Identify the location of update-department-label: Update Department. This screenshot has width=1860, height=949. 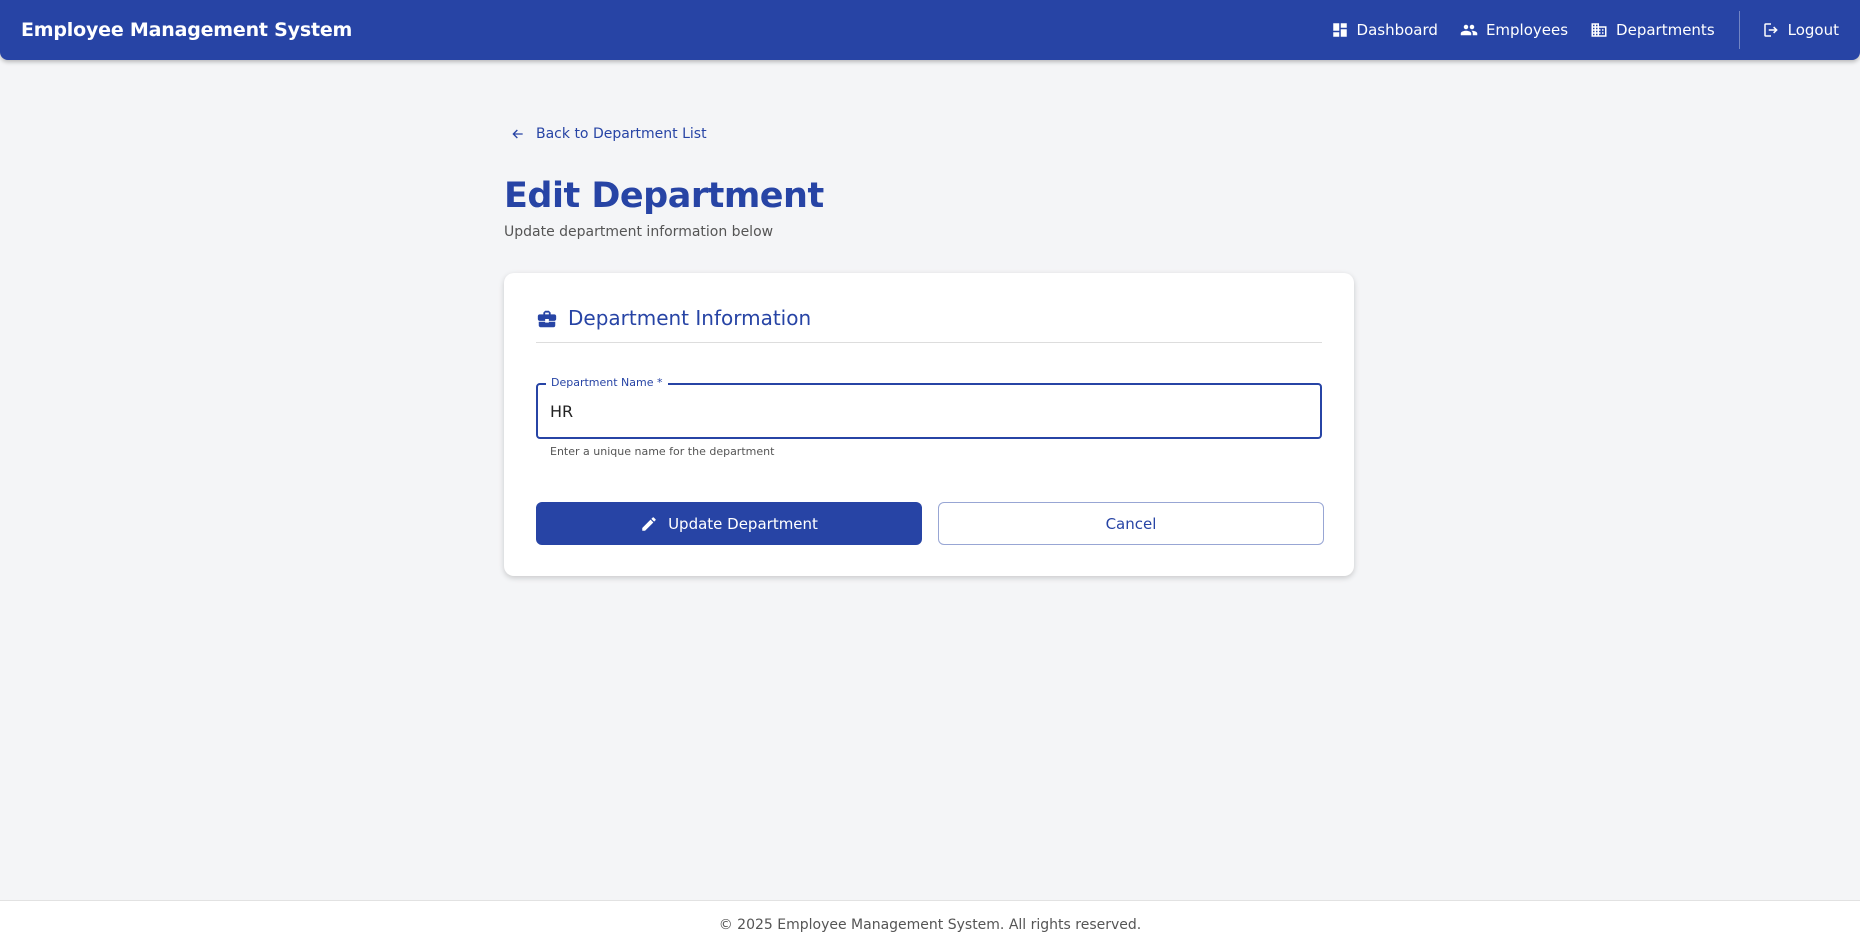
(743, 523).